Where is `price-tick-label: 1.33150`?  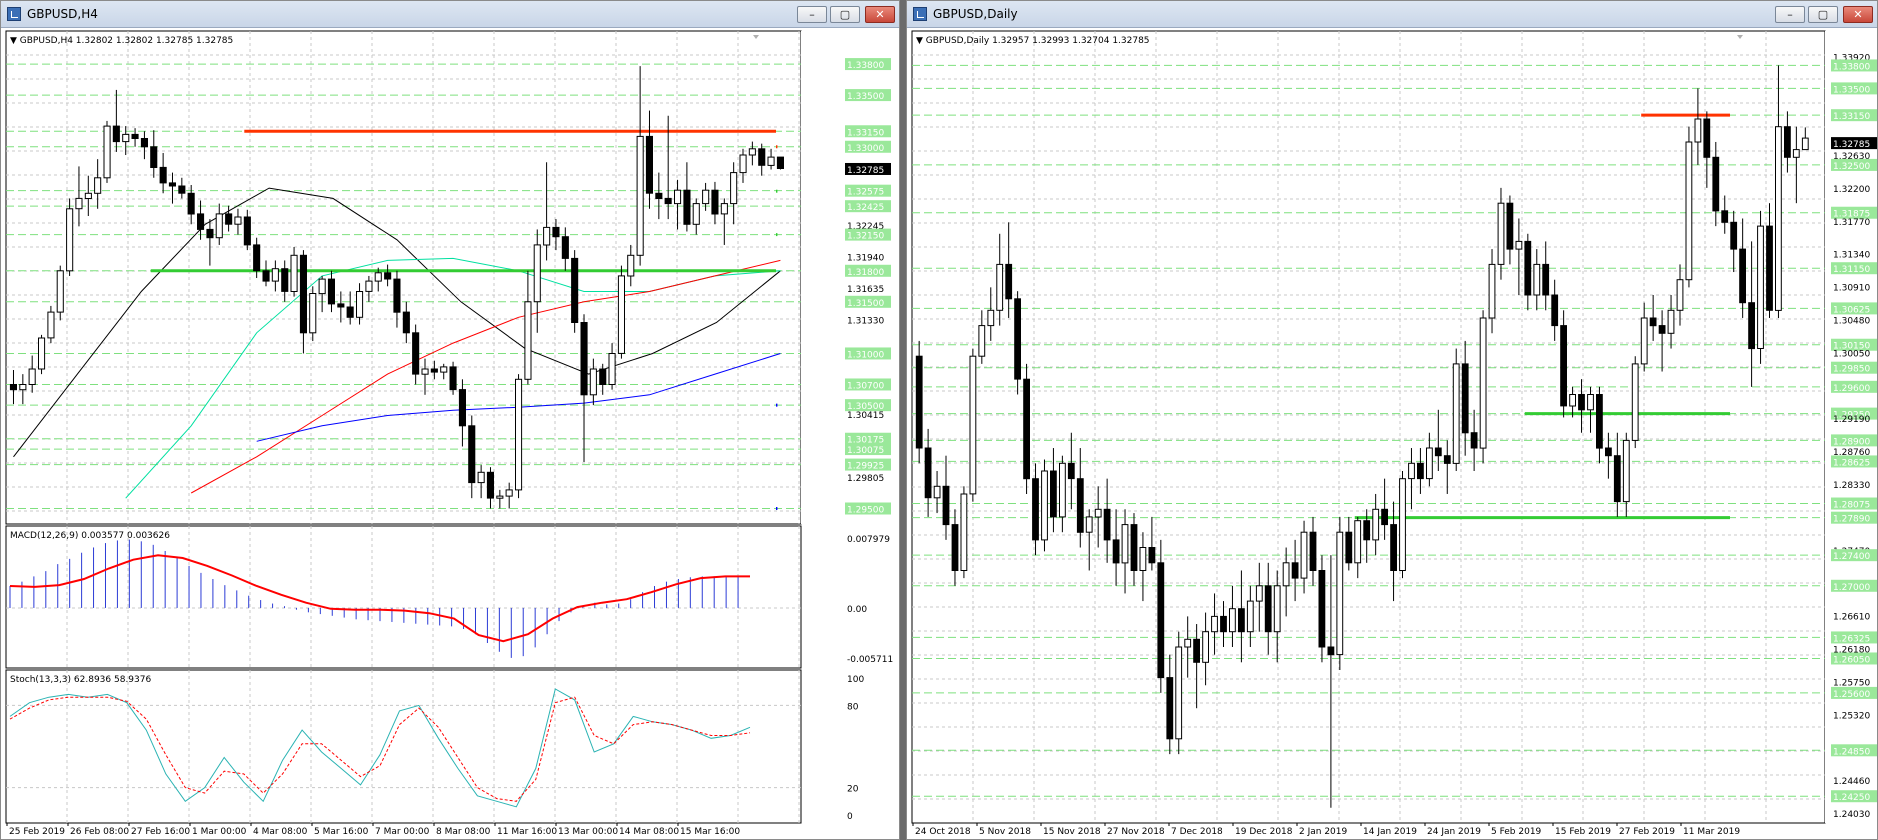
price-tick-label: 1.33150 is located at coordinates (1851, 117).